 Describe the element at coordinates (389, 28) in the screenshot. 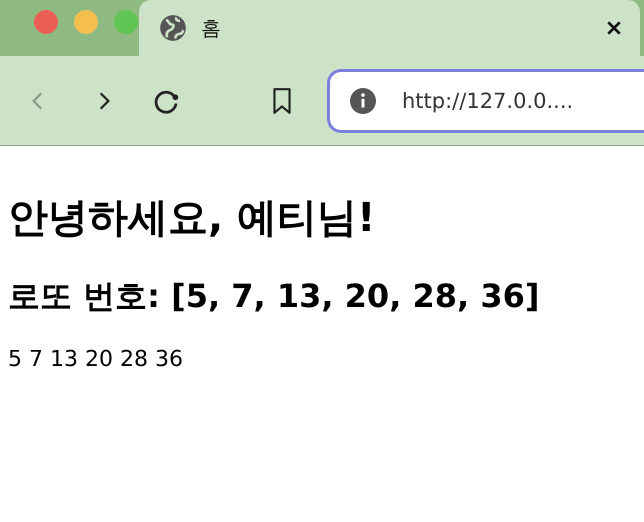

I see `browser-tab: 홈` at that location.